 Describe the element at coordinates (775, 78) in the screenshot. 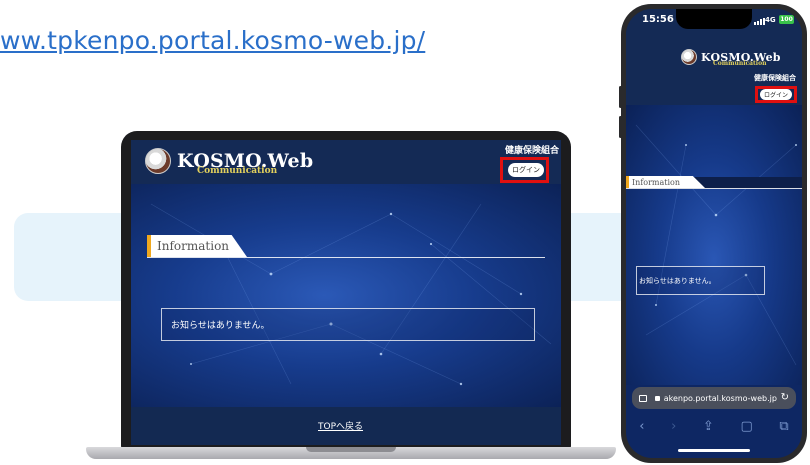

I see `mobile-org-name: 健康保険組合` at that location.